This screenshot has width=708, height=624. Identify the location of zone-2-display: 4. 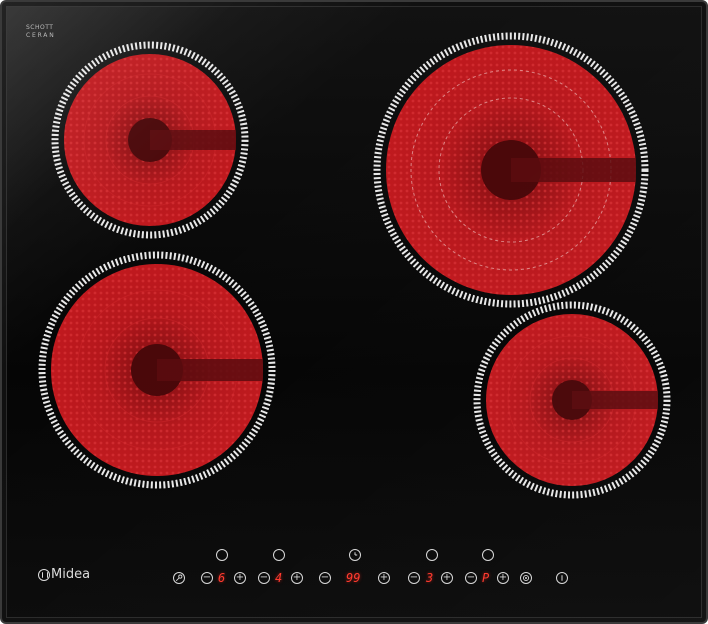
(279, 578).